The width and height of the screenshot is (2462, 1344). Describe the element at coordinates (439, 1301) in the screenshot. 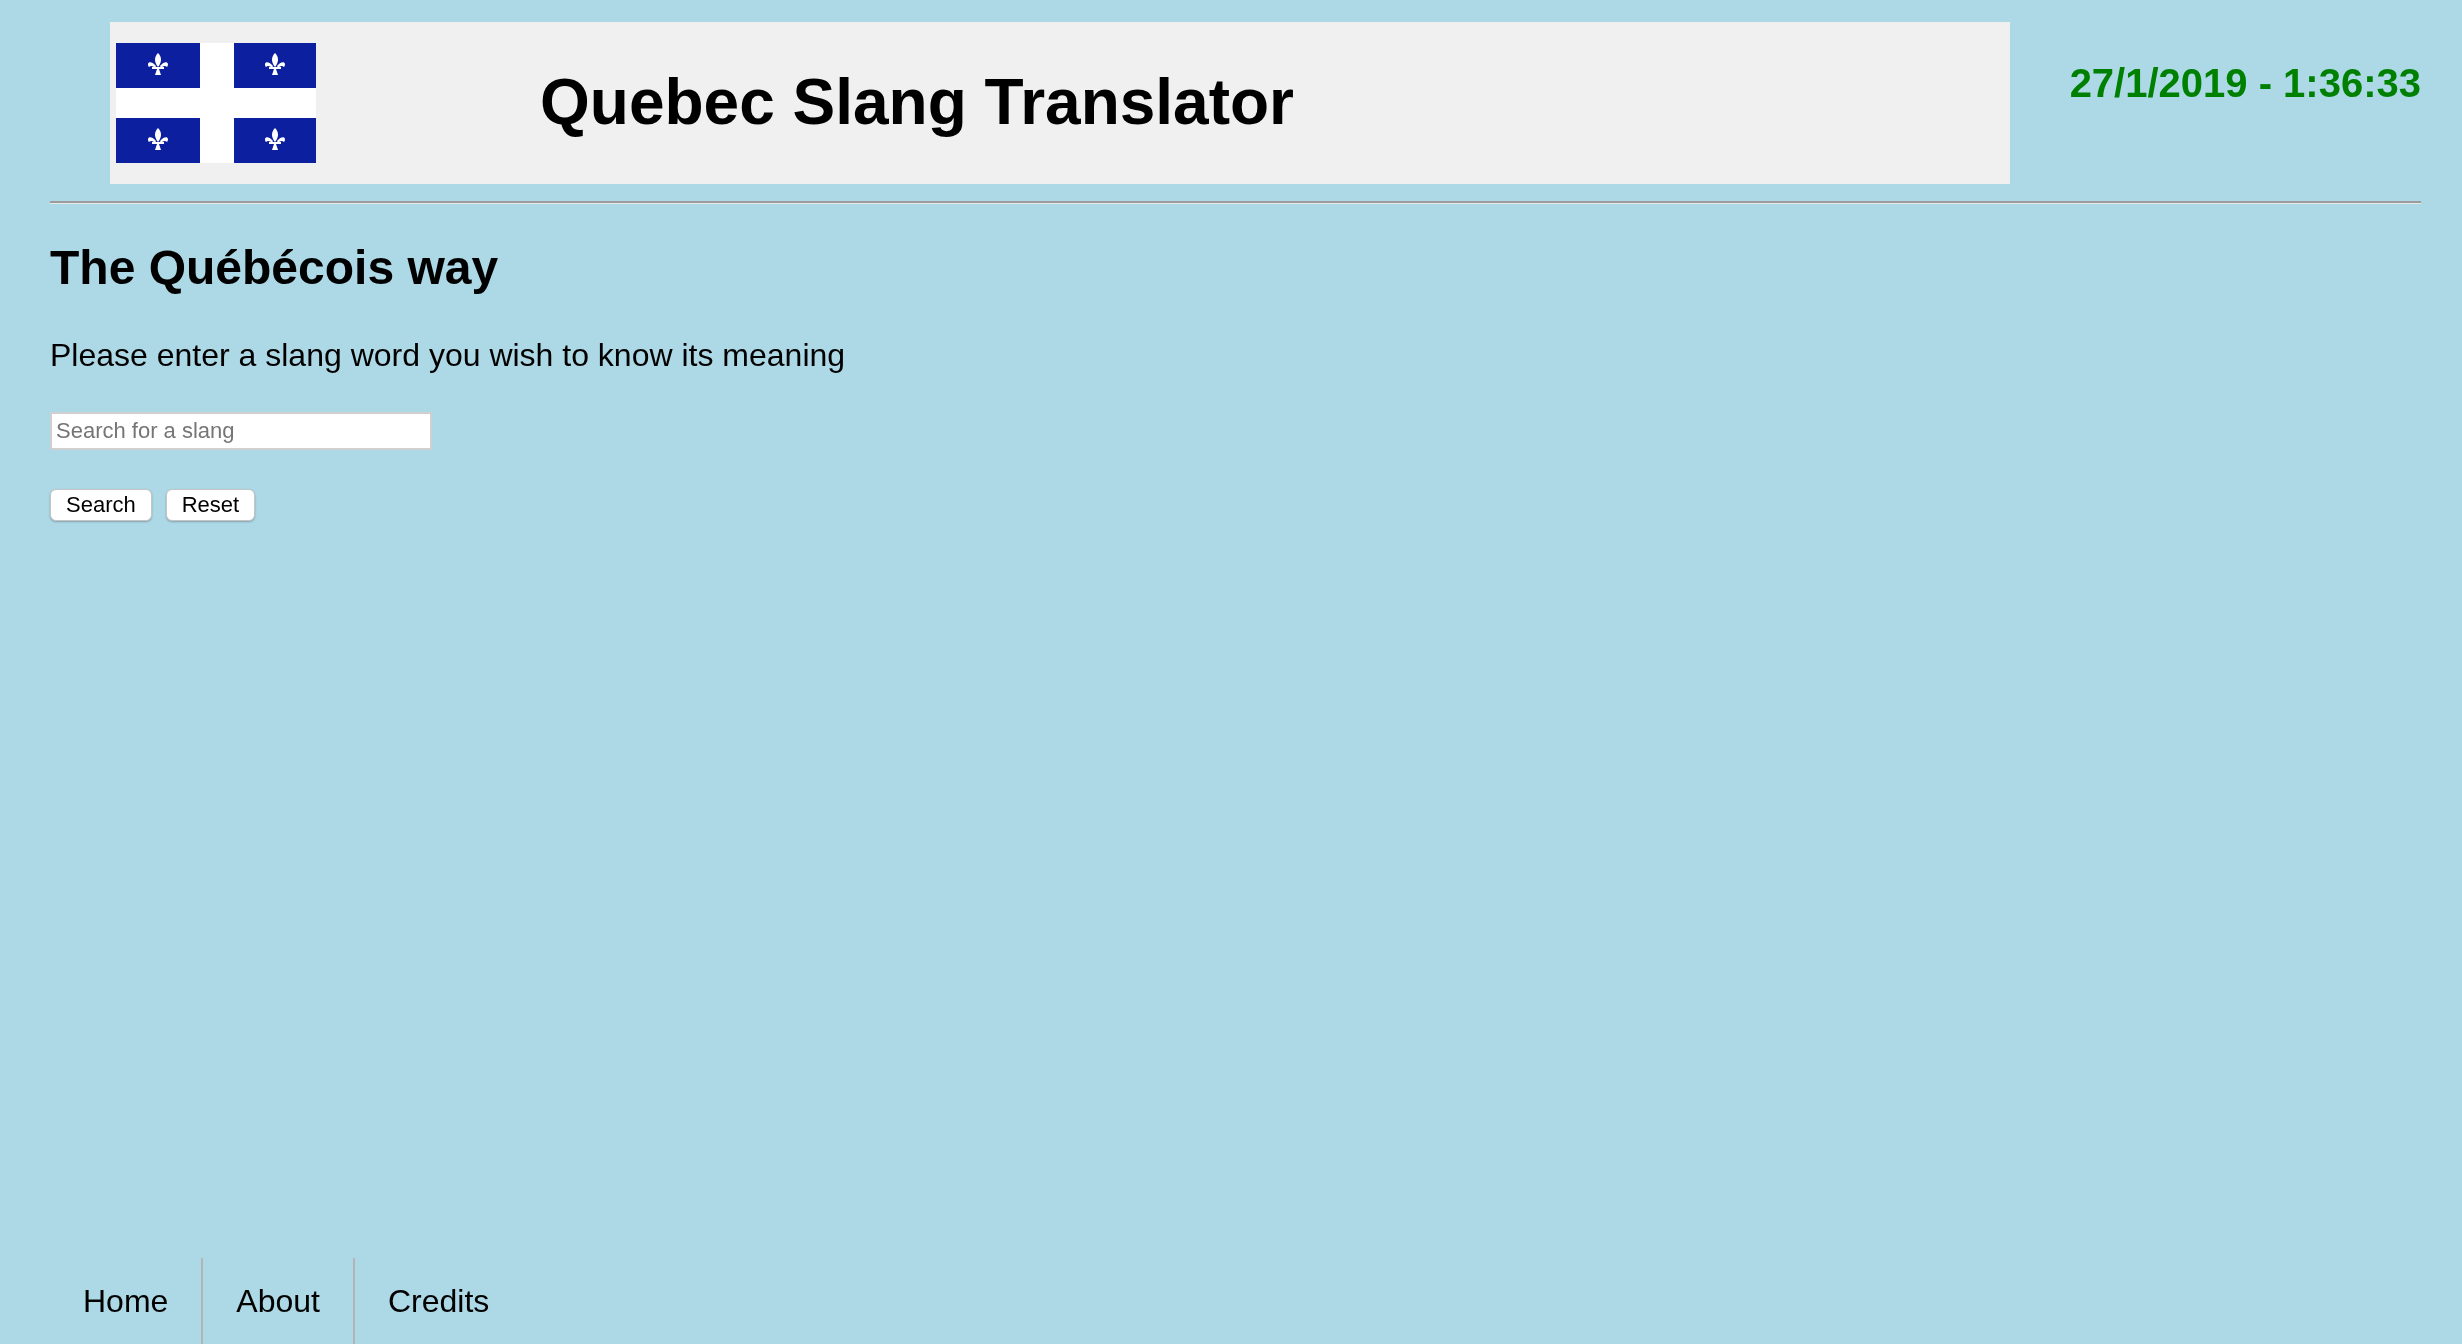

I see `nav-link: Credits` at that location.